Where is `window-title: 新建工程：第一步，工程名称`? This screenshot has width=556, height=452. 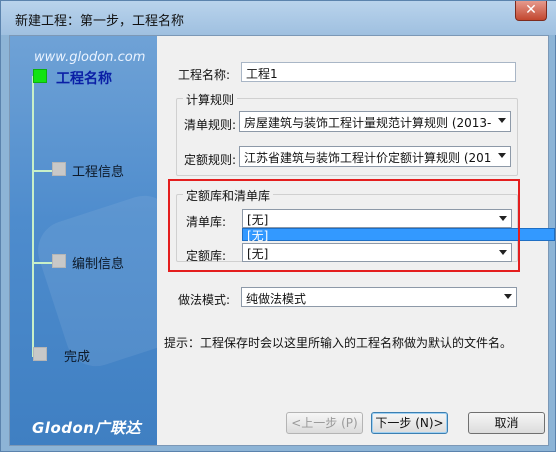 window-title: 新建工程：第一步，工程名称 is located at coordinates (100, 21).